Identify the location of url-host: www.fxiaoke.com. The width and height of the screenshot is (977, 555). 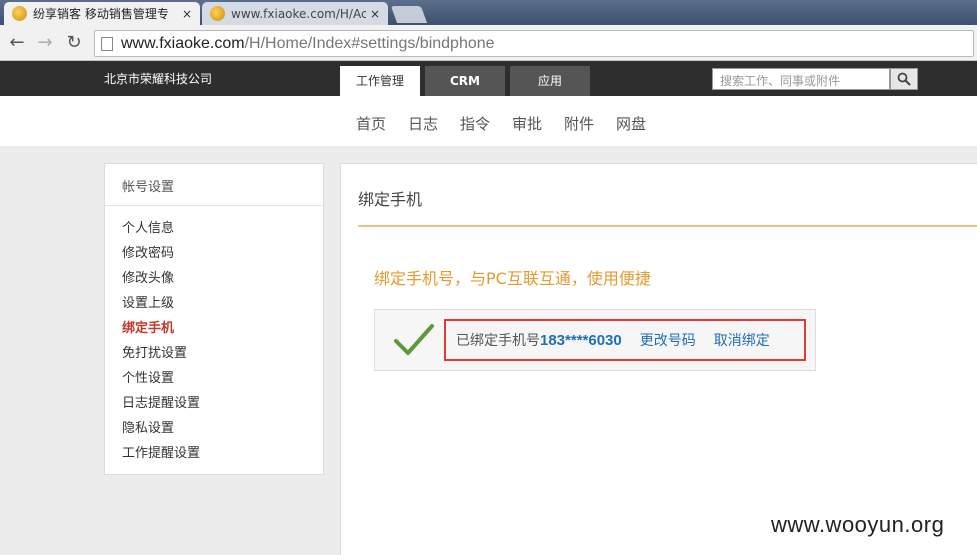
(183, 43).